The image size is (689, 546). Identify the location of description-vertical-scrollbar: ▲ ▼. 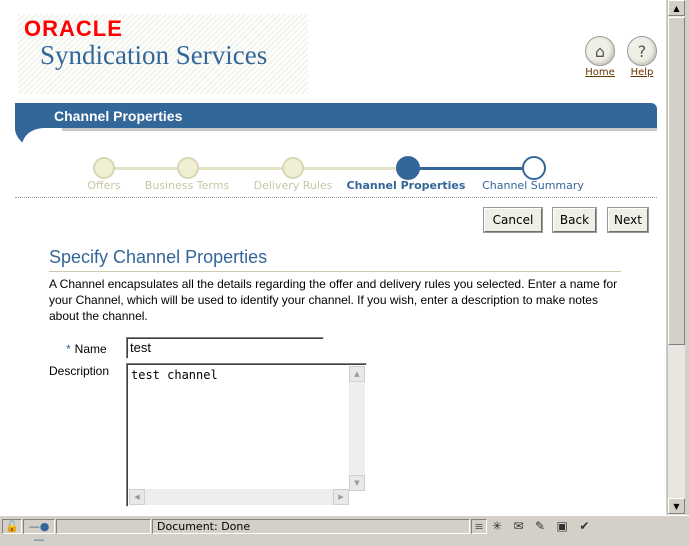
(357, 428).